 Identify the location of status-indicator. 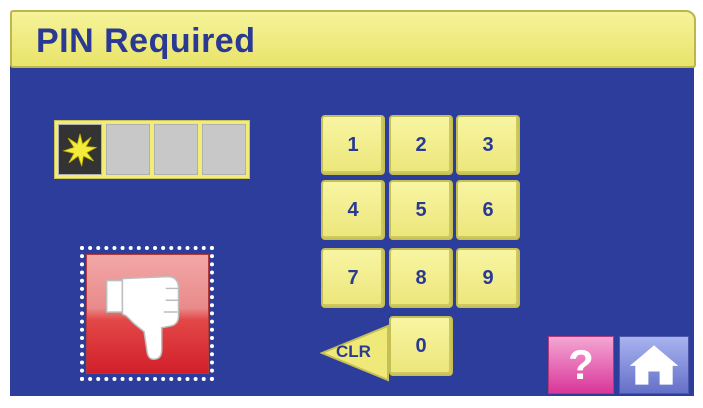
(147, 314).